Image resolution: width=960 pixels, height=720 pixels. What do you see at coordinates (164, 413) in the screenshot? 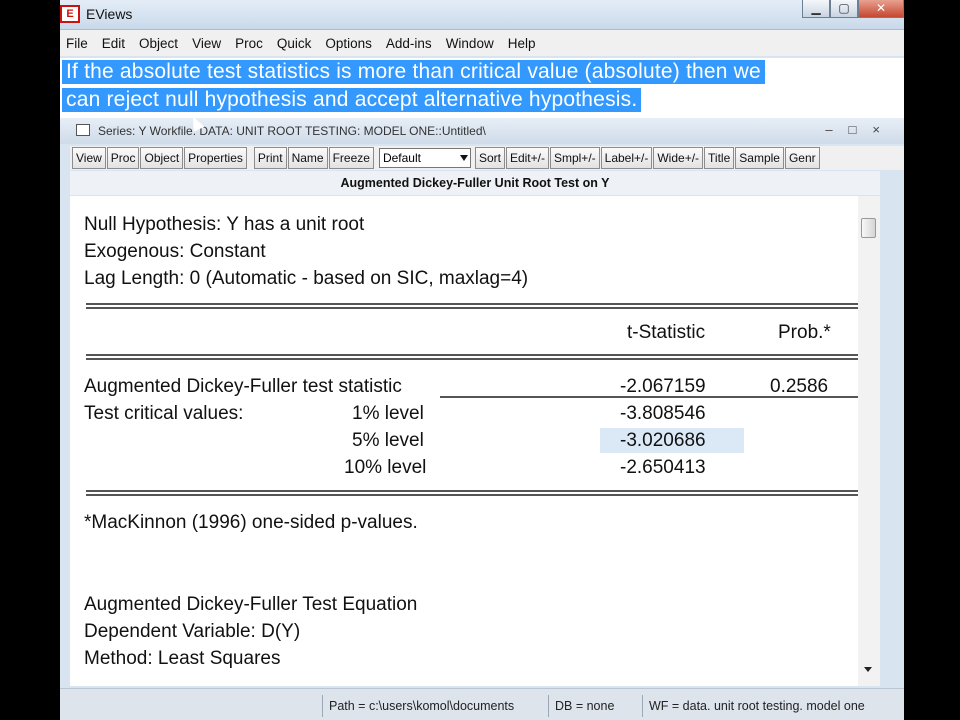
I see `critical-values-label: Test critical values:` at bounding box center [164, 413].